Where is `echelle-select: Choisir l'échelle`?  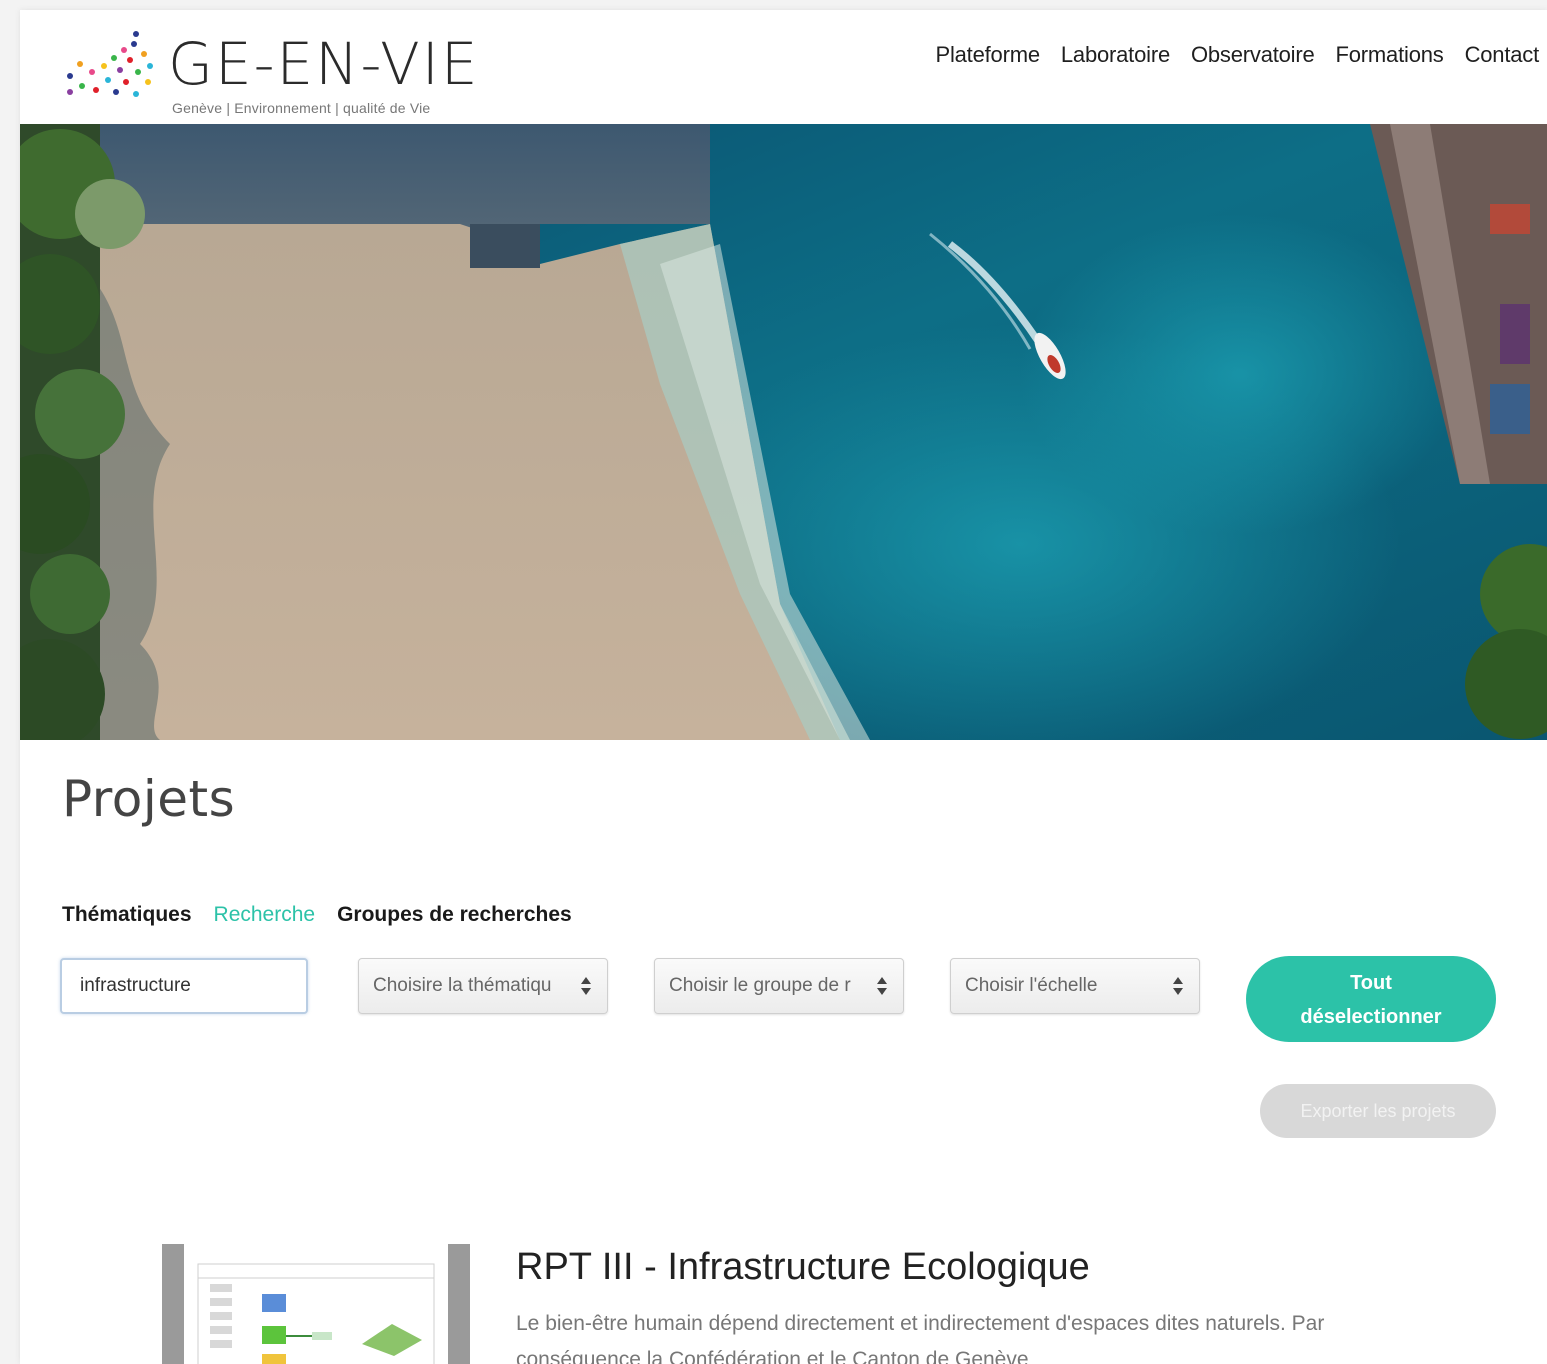
echelle-select: Choisir l'échelle is located at coordinates (1075, 986).